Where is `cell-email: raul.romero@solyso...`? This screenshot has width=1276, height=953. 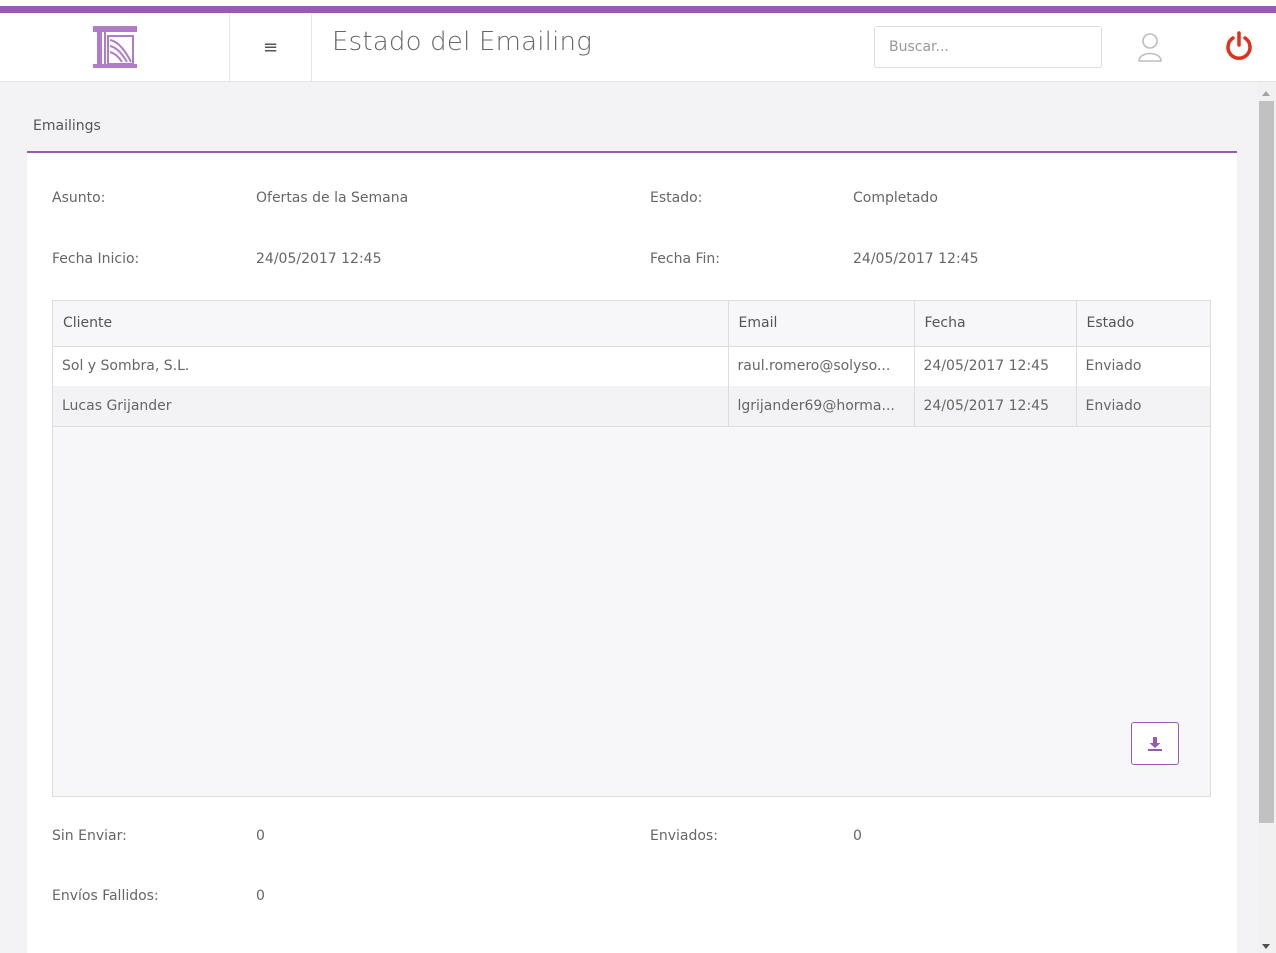 cell-email: raul.romero@solyso... is located at coordinates (821, 366).